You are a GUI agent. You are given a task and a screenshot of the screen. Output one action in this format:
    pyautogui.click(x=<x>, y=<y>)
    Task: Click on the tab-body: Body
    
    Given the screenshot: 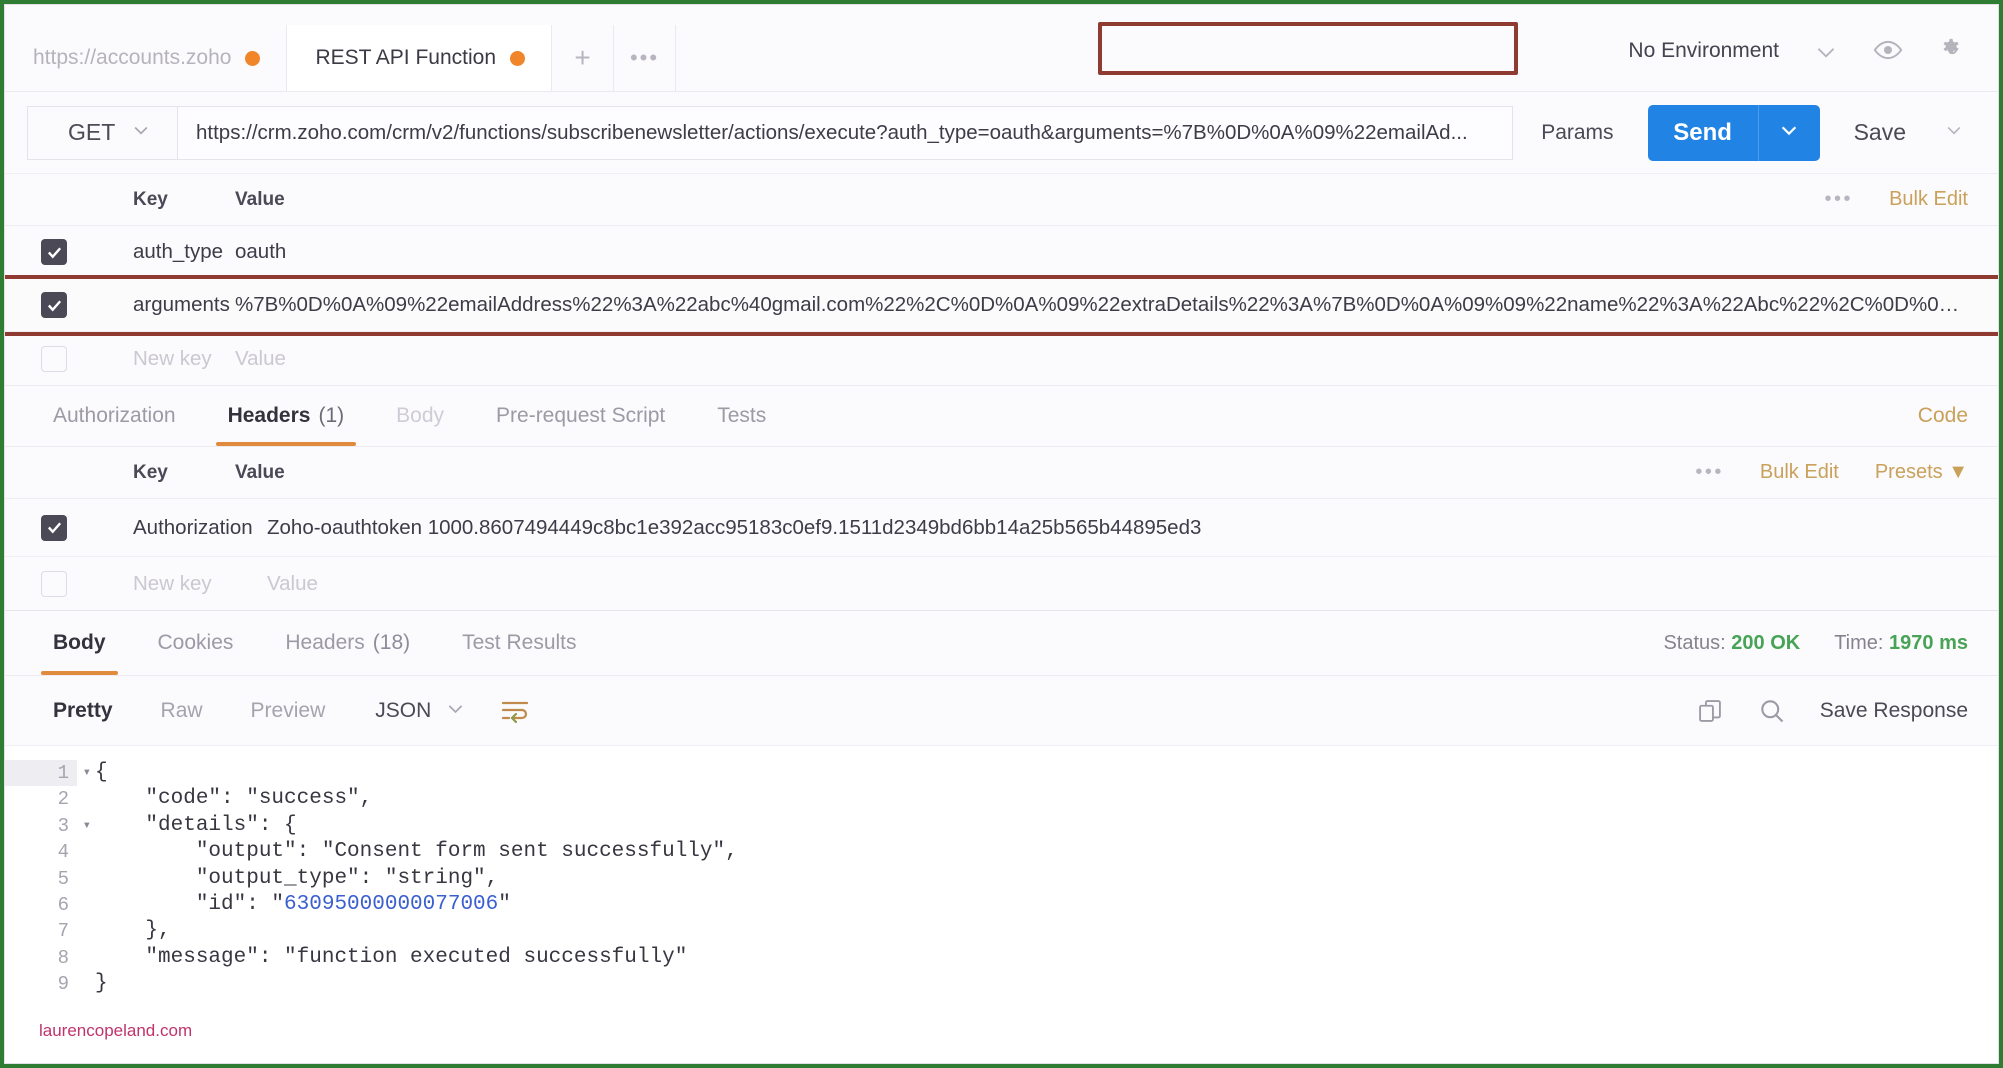 What is the action you would take?
    pyautogui.click(x=420, y=416)
    